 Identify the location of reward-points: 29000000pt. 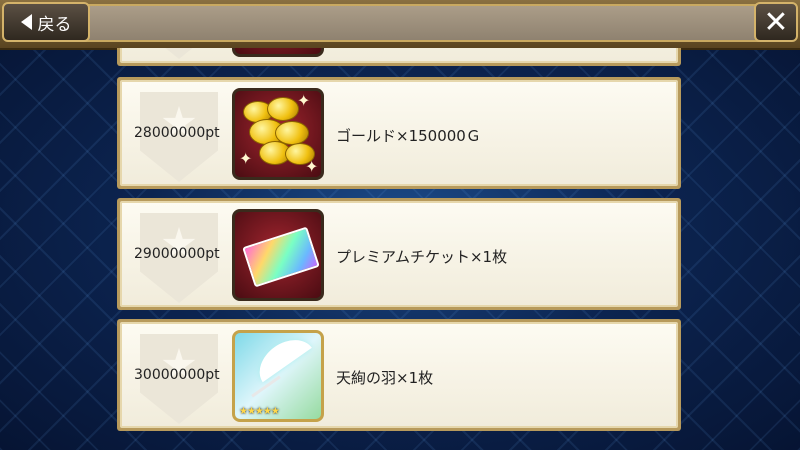
(177, 254).